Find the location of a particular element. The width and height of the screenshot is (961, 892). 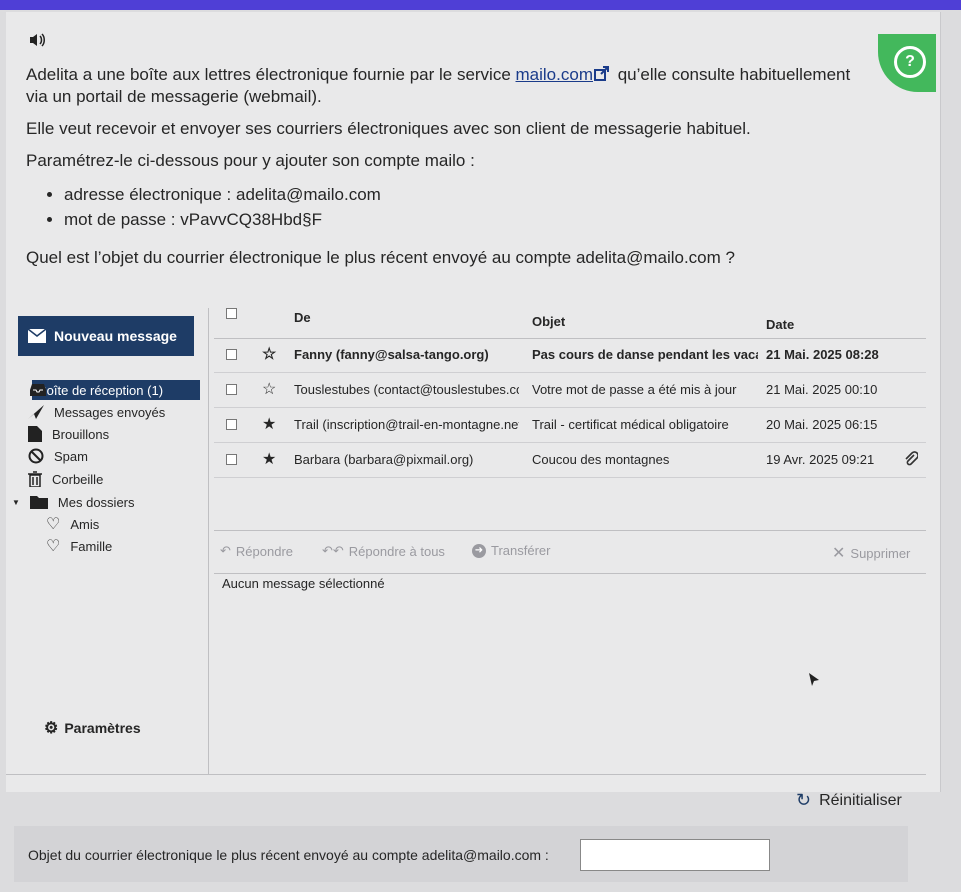

credential-email: adresse électronique : adelita@mailo.com is located at coordinates (465, 195).